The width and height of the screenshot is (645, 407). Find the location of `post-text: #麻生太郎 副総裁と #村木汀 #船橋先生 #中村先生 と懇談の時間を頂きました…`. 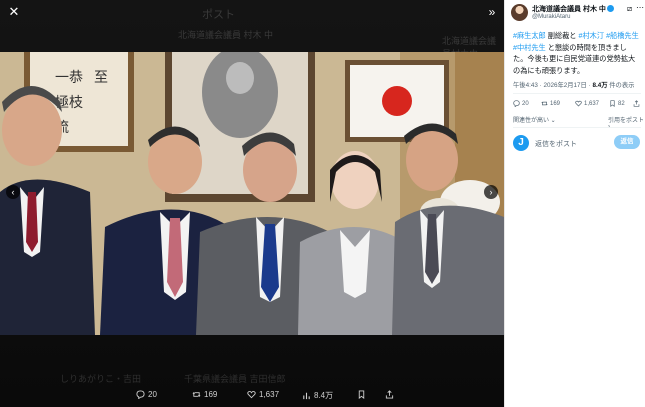

post-text: #麻生太郎 副総裁と #村木汀 #船橋先生 #中村先生 と懇談の時間を頂きました… is located at coordinates (577, 53).